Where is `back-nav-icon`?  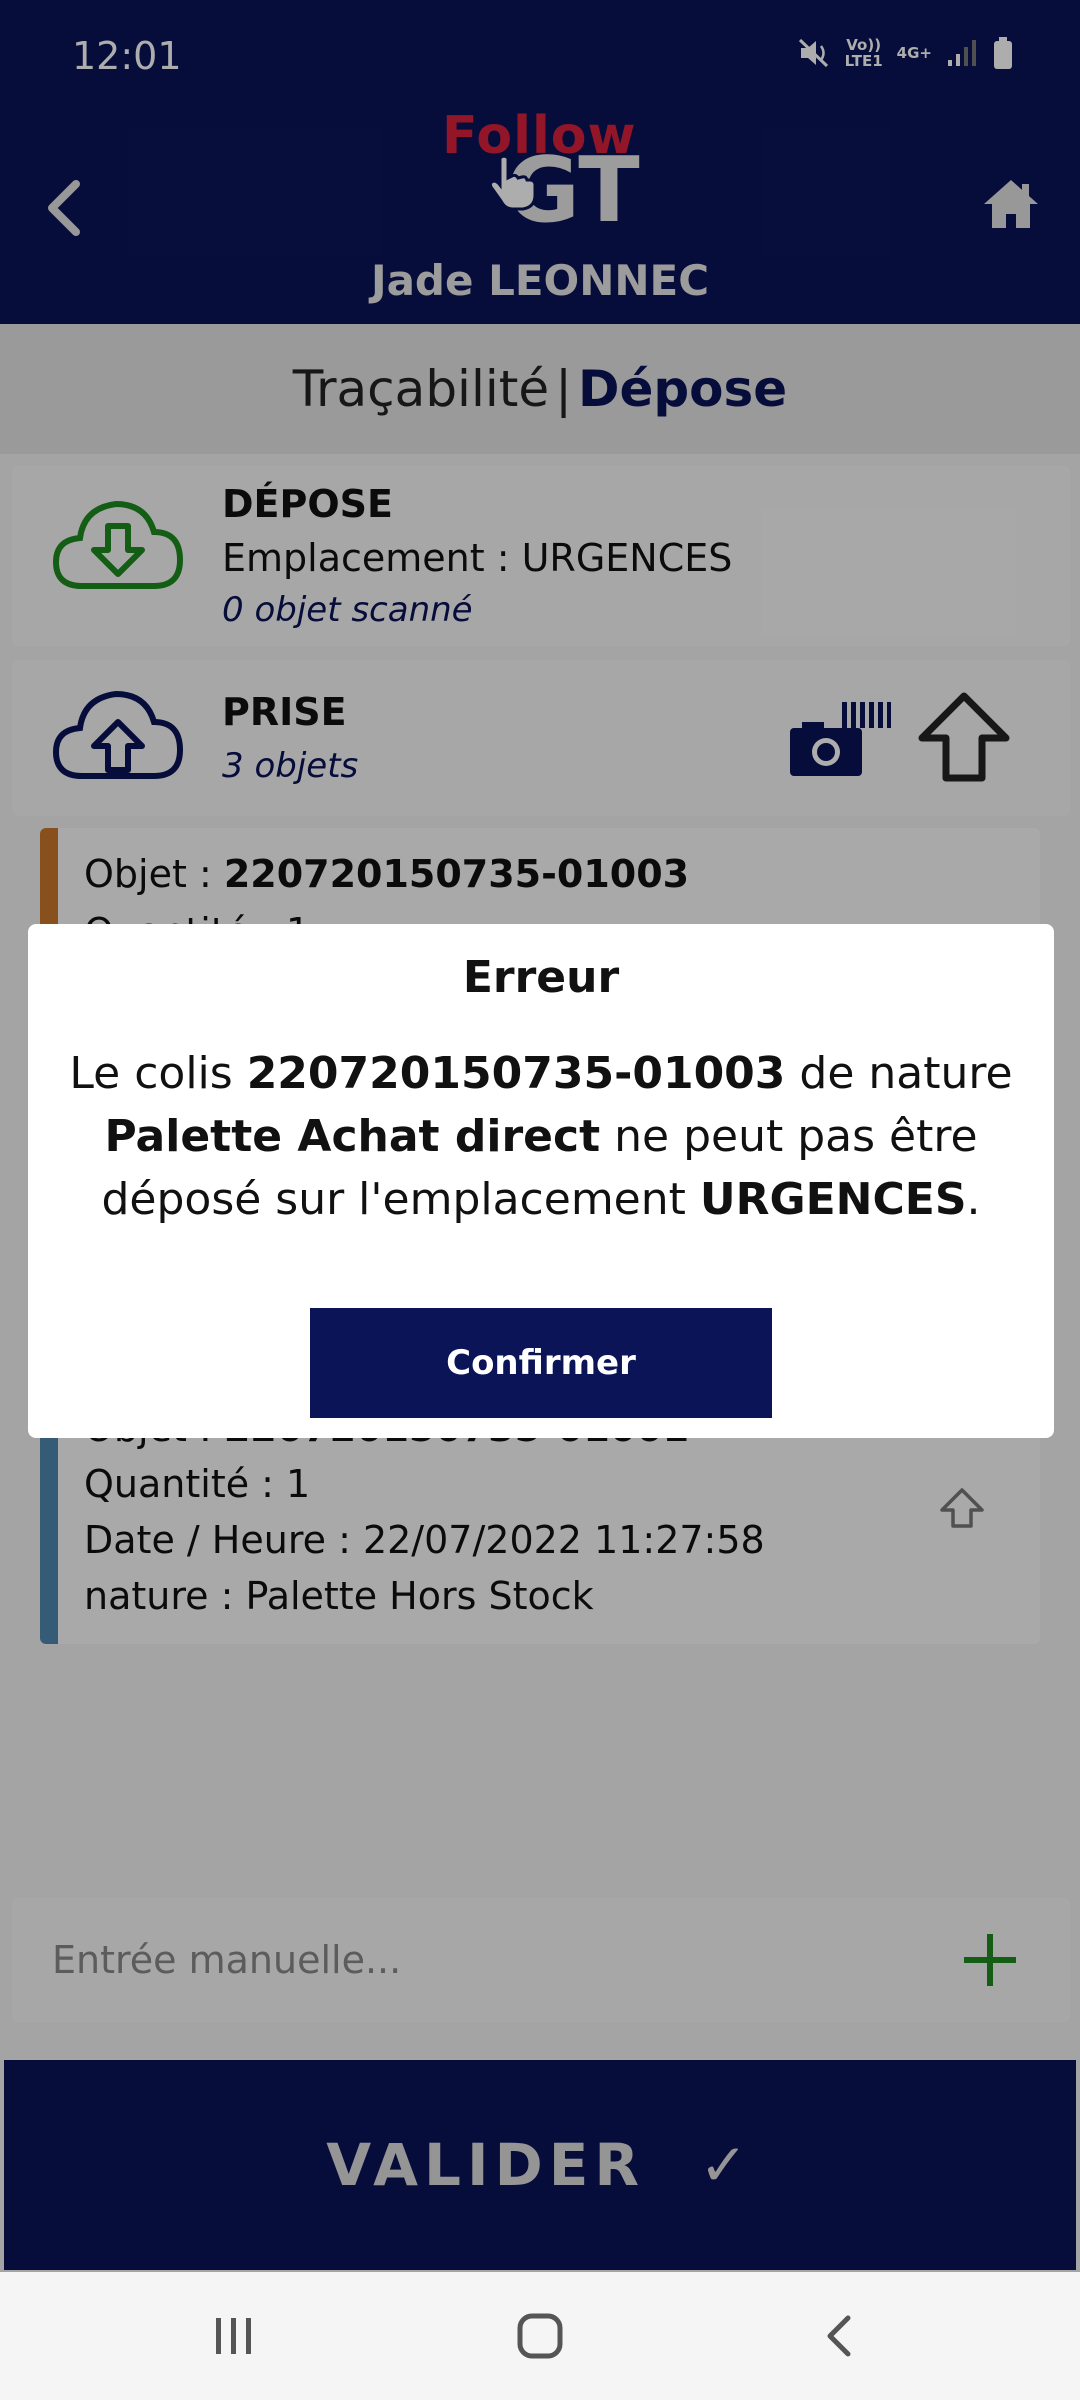
back-nav-icon is located at coordinates (838, 2336).